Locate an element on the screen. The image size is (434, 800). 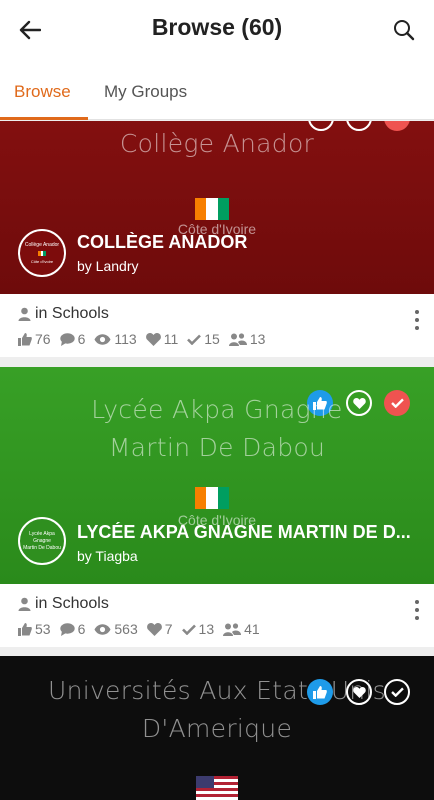
members-stat: 41 is located at coordinates (241, 629).